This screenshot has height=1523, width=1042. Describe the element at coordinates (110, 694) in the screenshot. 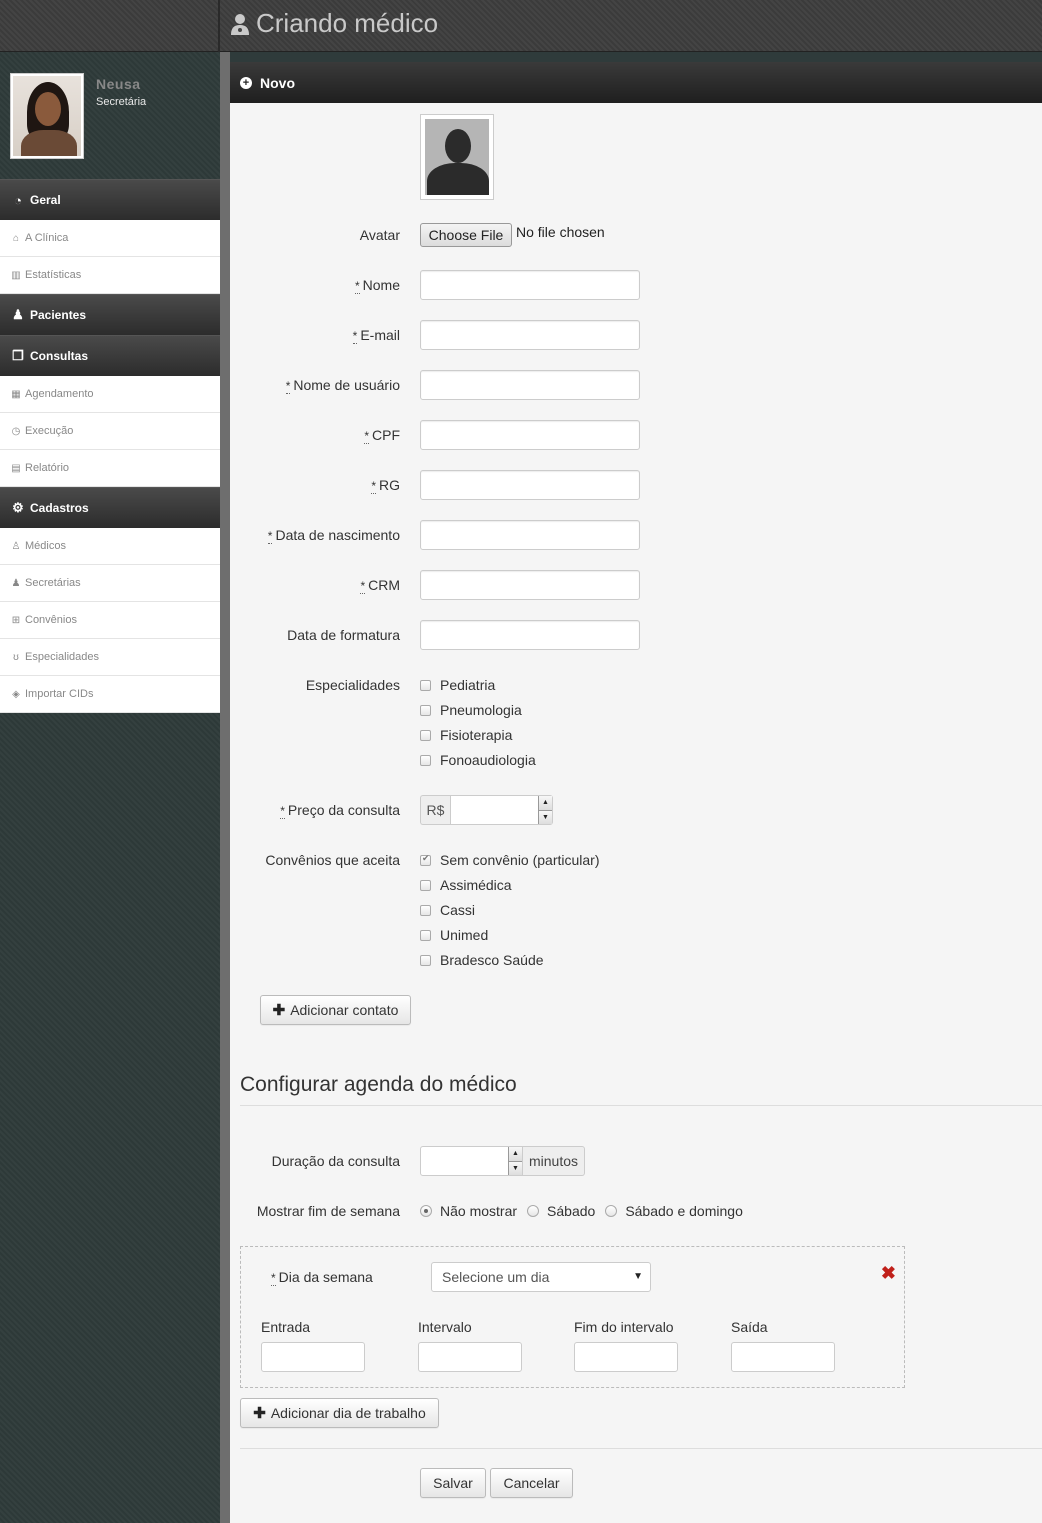

I see `sidebar-item-importar-cids: ◈ Importar CIDs` at that location.